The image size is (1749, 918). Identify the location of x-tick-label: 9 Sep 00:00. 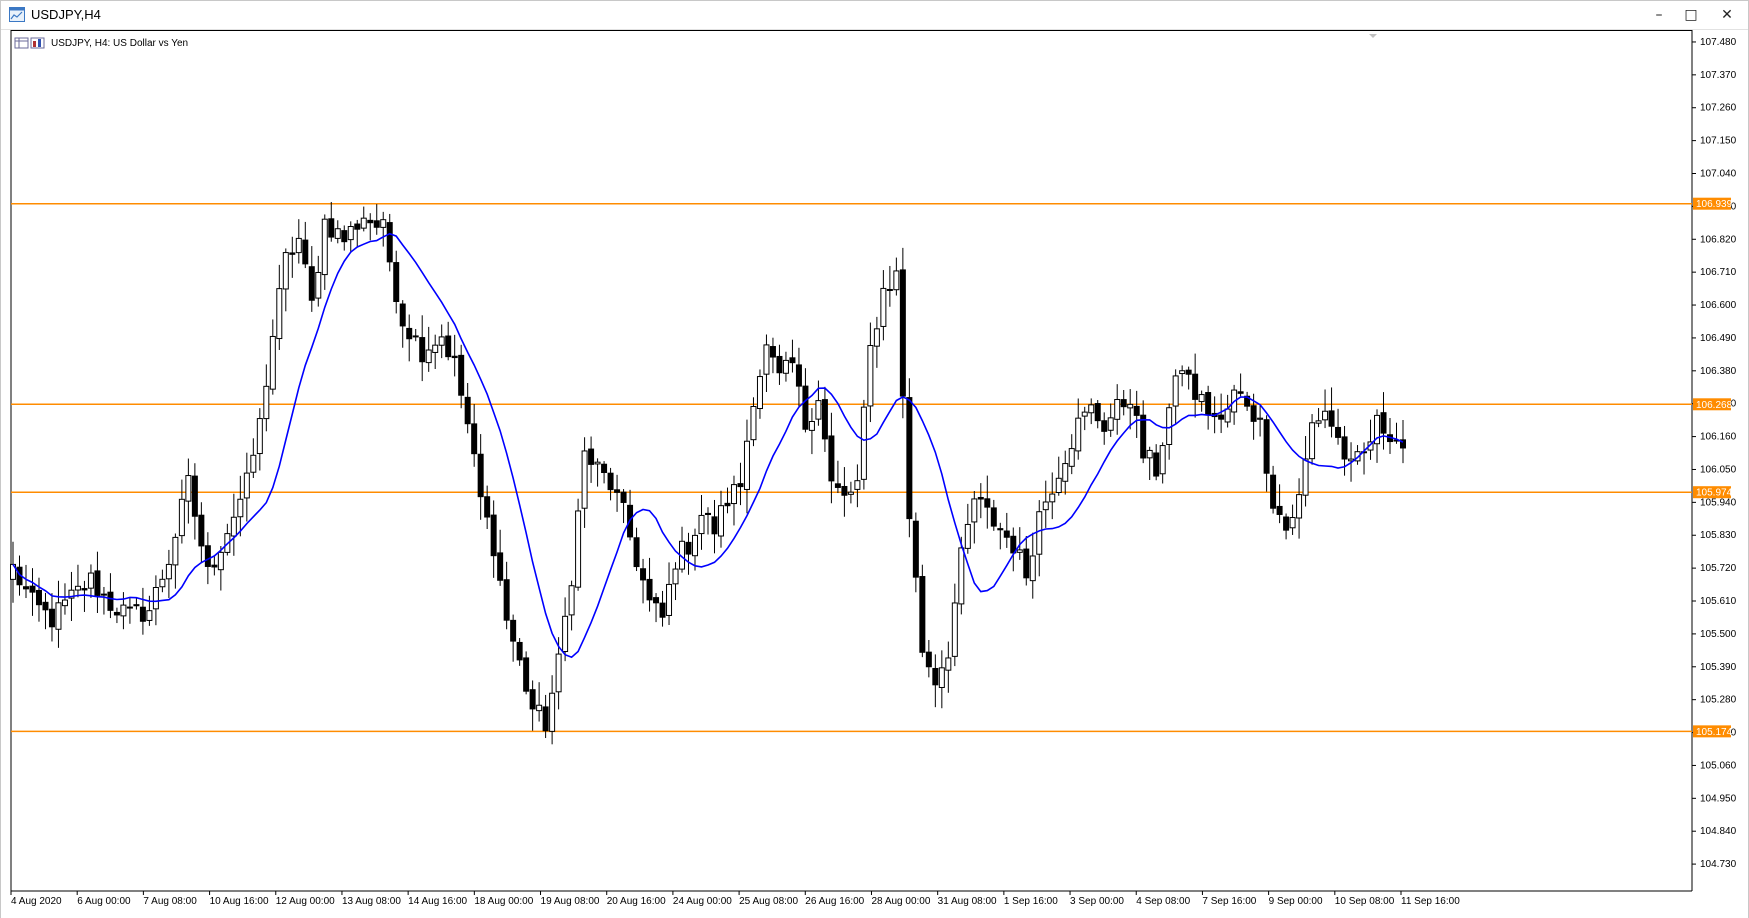
(1296, 901).